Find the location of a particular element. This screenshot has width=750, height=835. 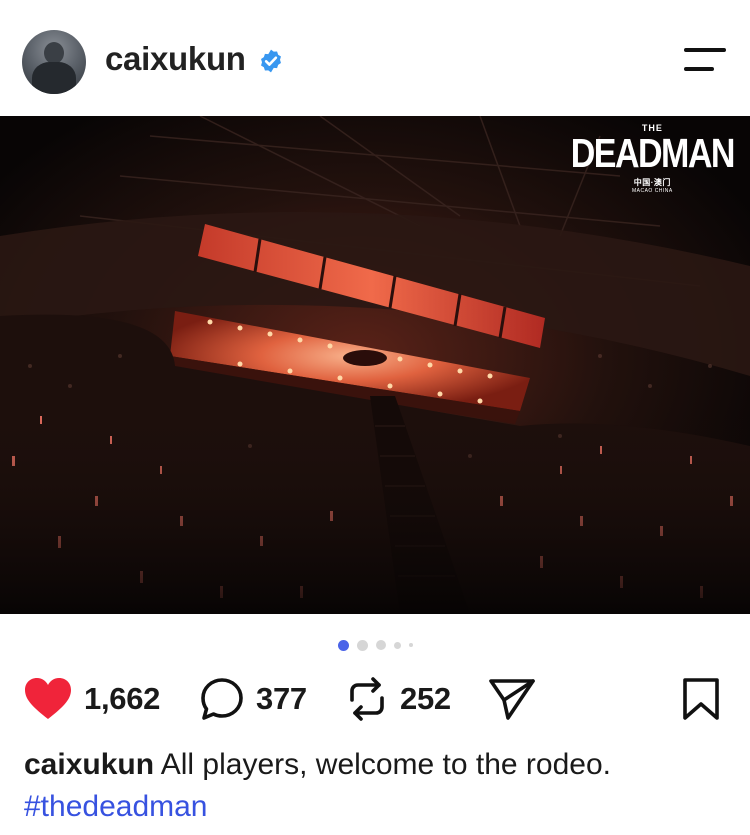

like-count: 1,662 is located at coordinates (122, 698).